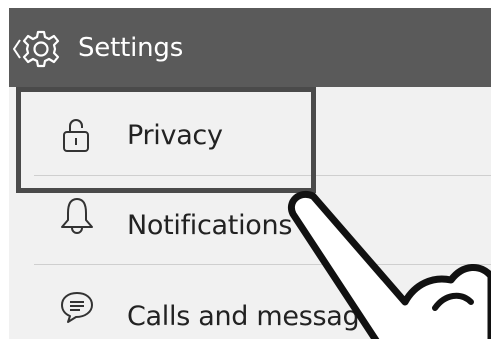  I want to click on lock-icon, so click(76, 135).